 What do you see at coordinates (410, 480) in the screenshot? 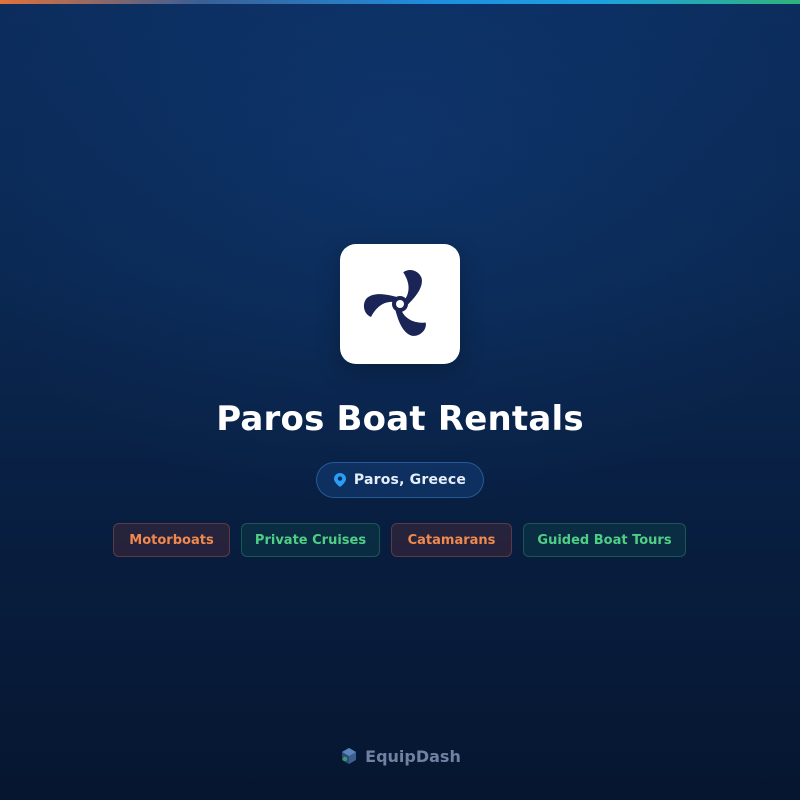
I see `location-text: Paros, Greece` at bounding box center [410, 480].